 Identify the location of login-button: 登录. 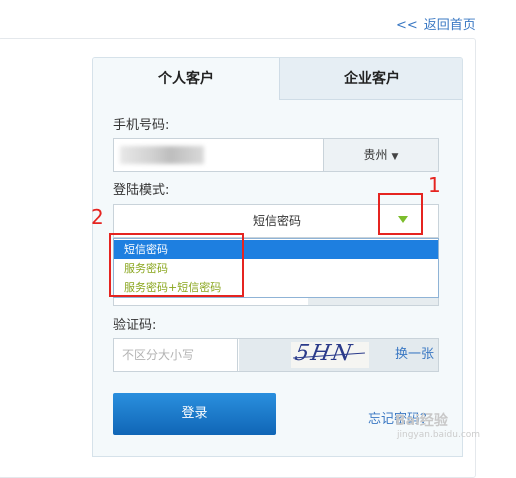
(194, 414).